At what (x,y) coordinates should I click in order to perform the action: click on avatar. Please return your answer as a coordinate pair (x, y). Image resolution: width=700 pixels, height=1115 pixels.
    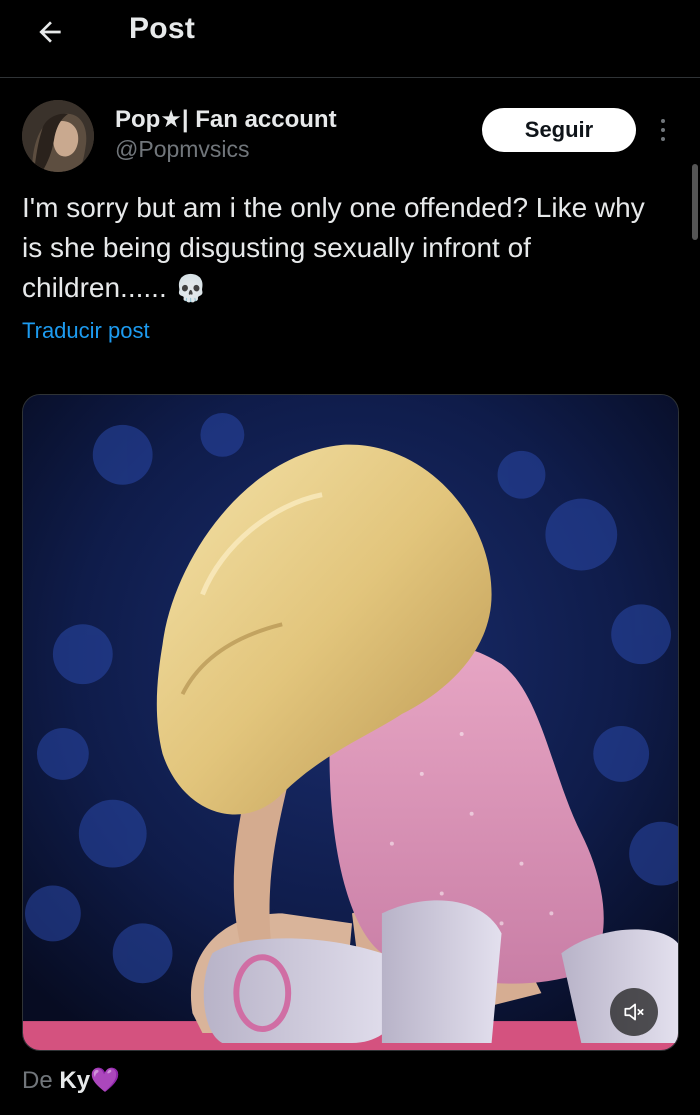
    Looking at the image, I should click on (58, 136).